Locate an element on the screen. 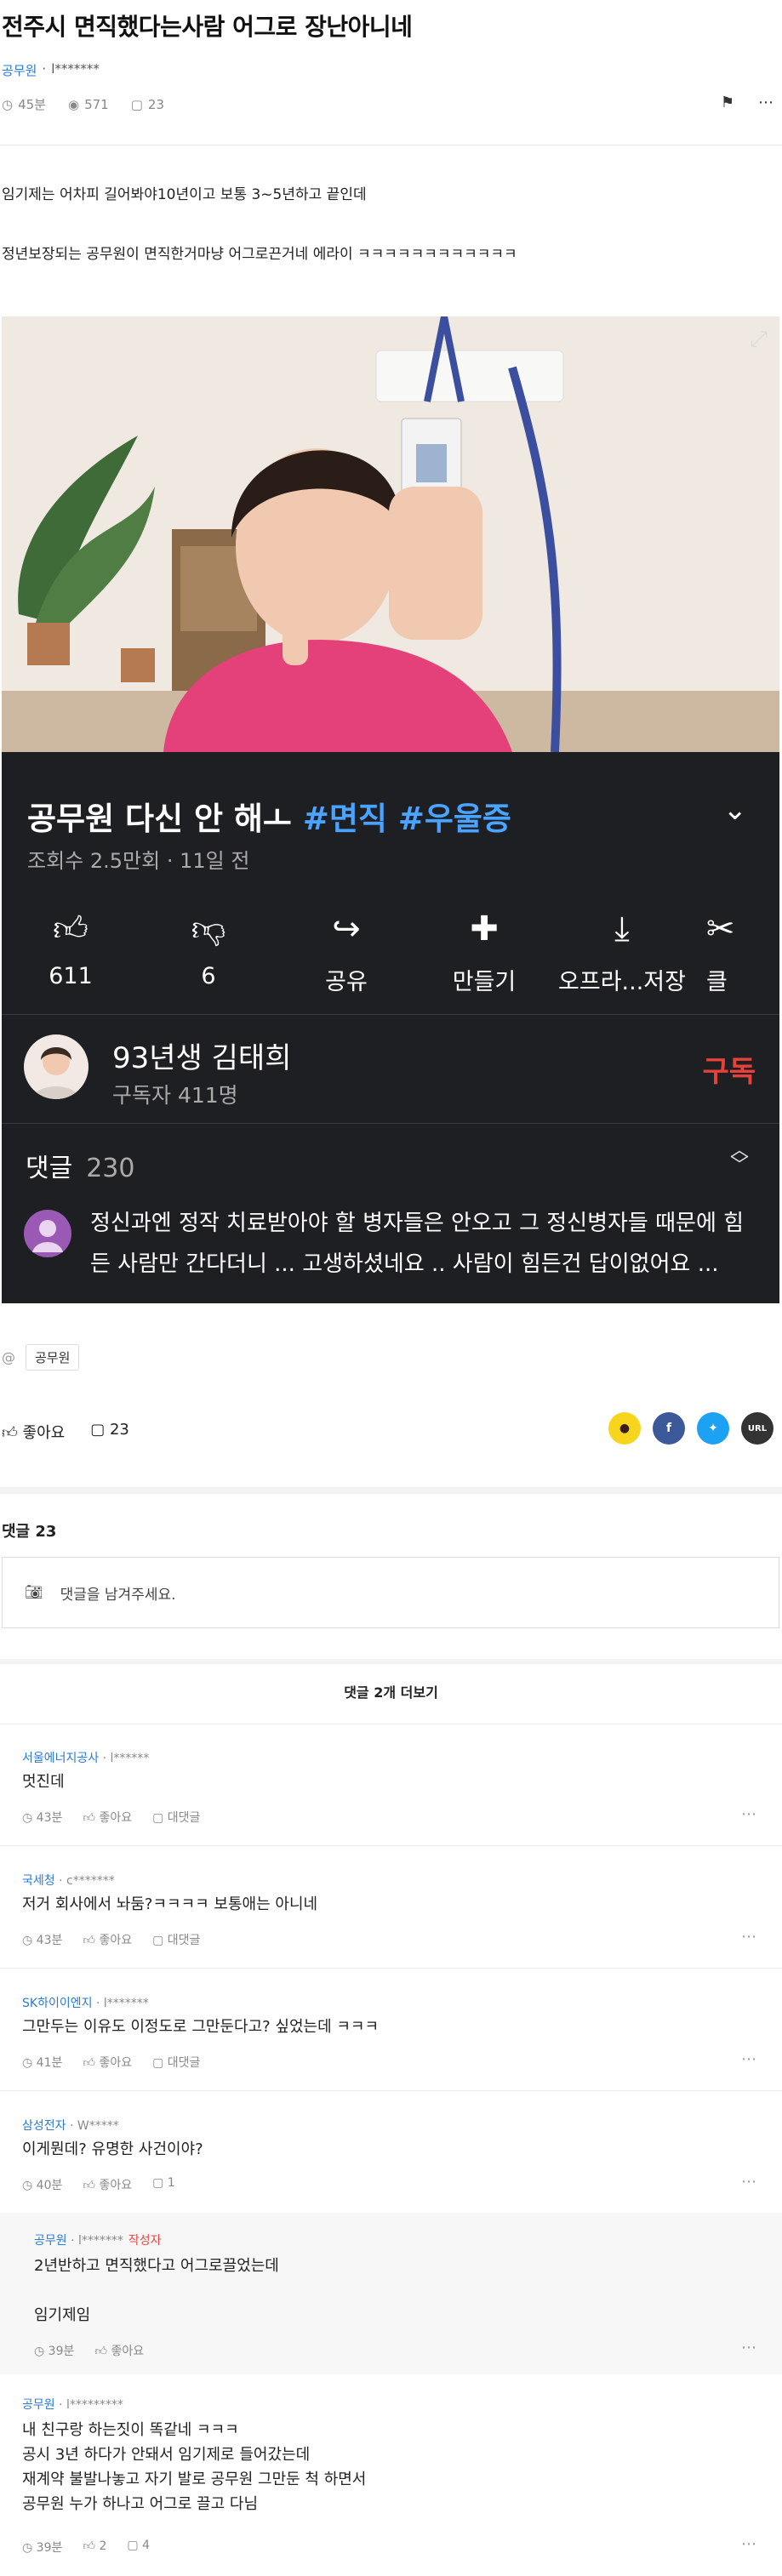  video-hashtag-1: #면직 is located at coordinates (345, 819).